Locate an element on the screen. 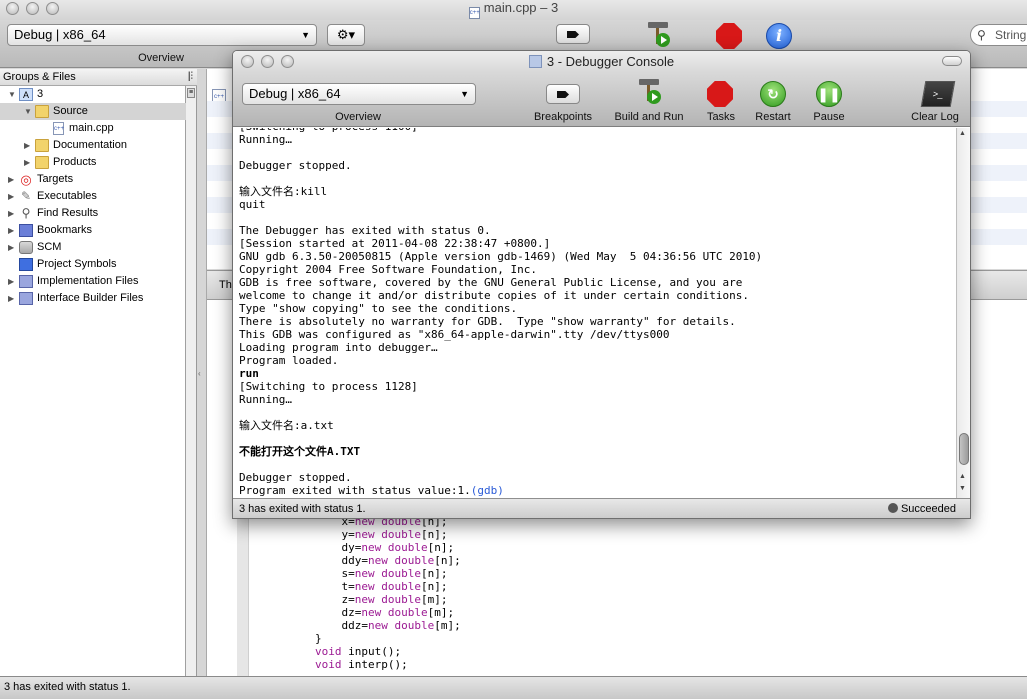 The height and width of the screenshot is (699, 1027). resize-handle-icon: ‹ is located at coordinates (199, 373).